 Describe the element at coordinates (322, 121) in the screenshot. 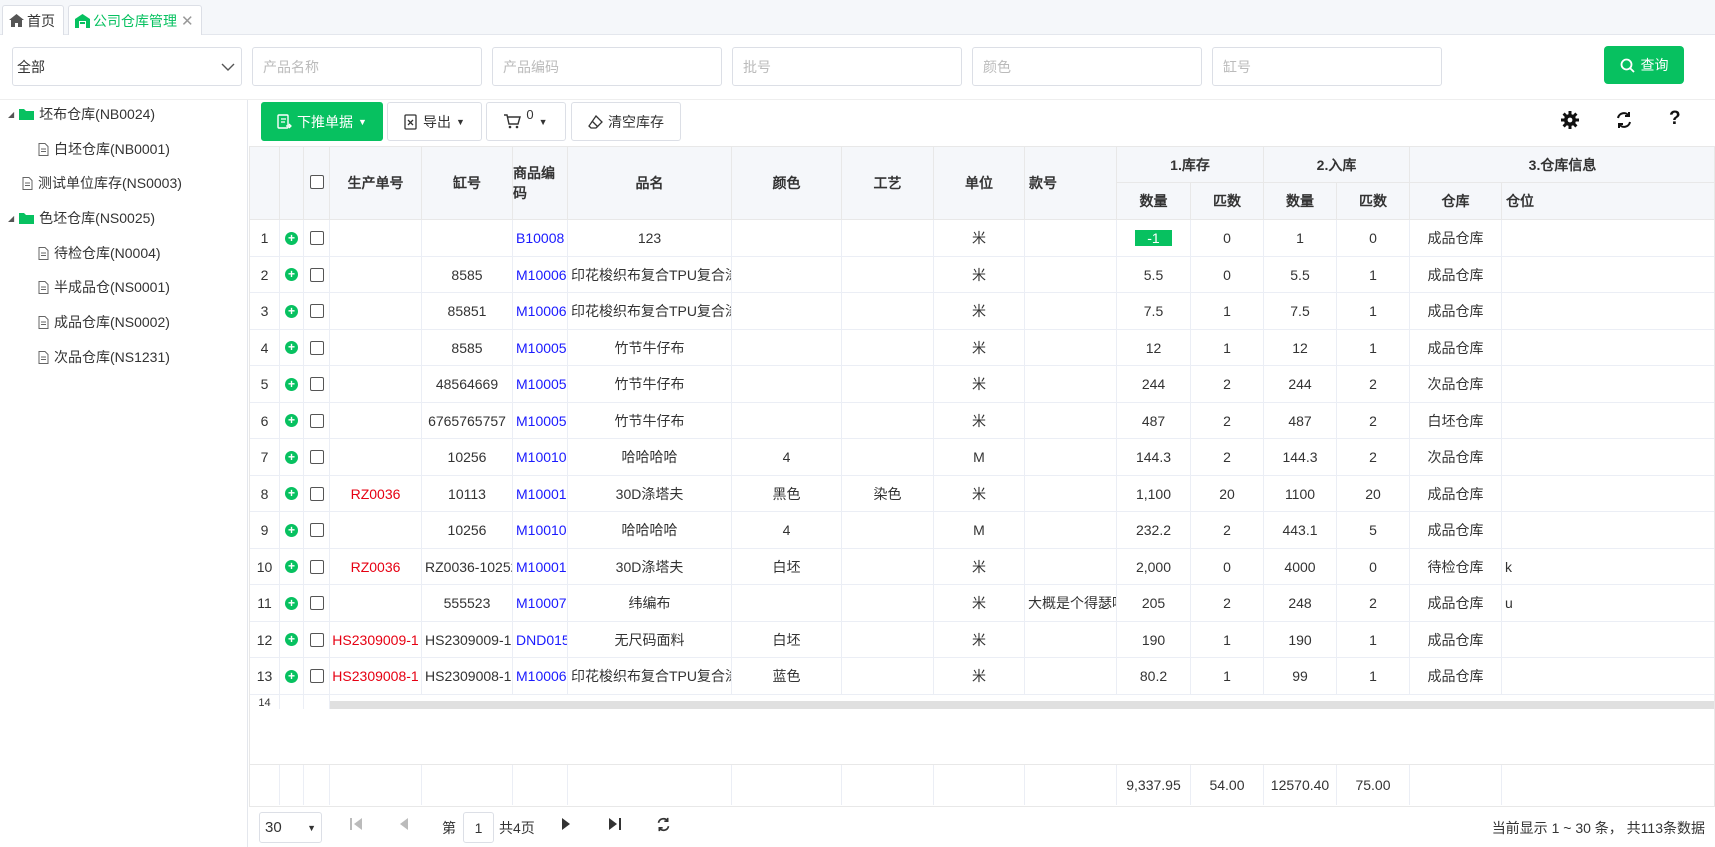

I see `push-document-button: 下推单据 ▼` at that location.